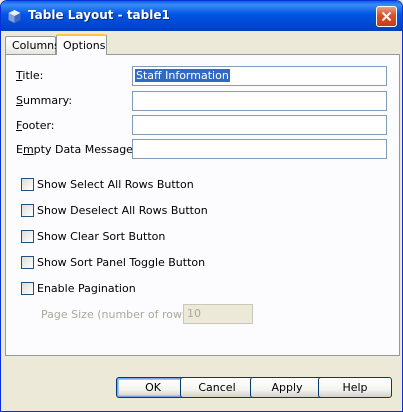  Describe the element at coordinates (202, 44) in the screenshot. I see `tab-bar: Columns Options` at that location.